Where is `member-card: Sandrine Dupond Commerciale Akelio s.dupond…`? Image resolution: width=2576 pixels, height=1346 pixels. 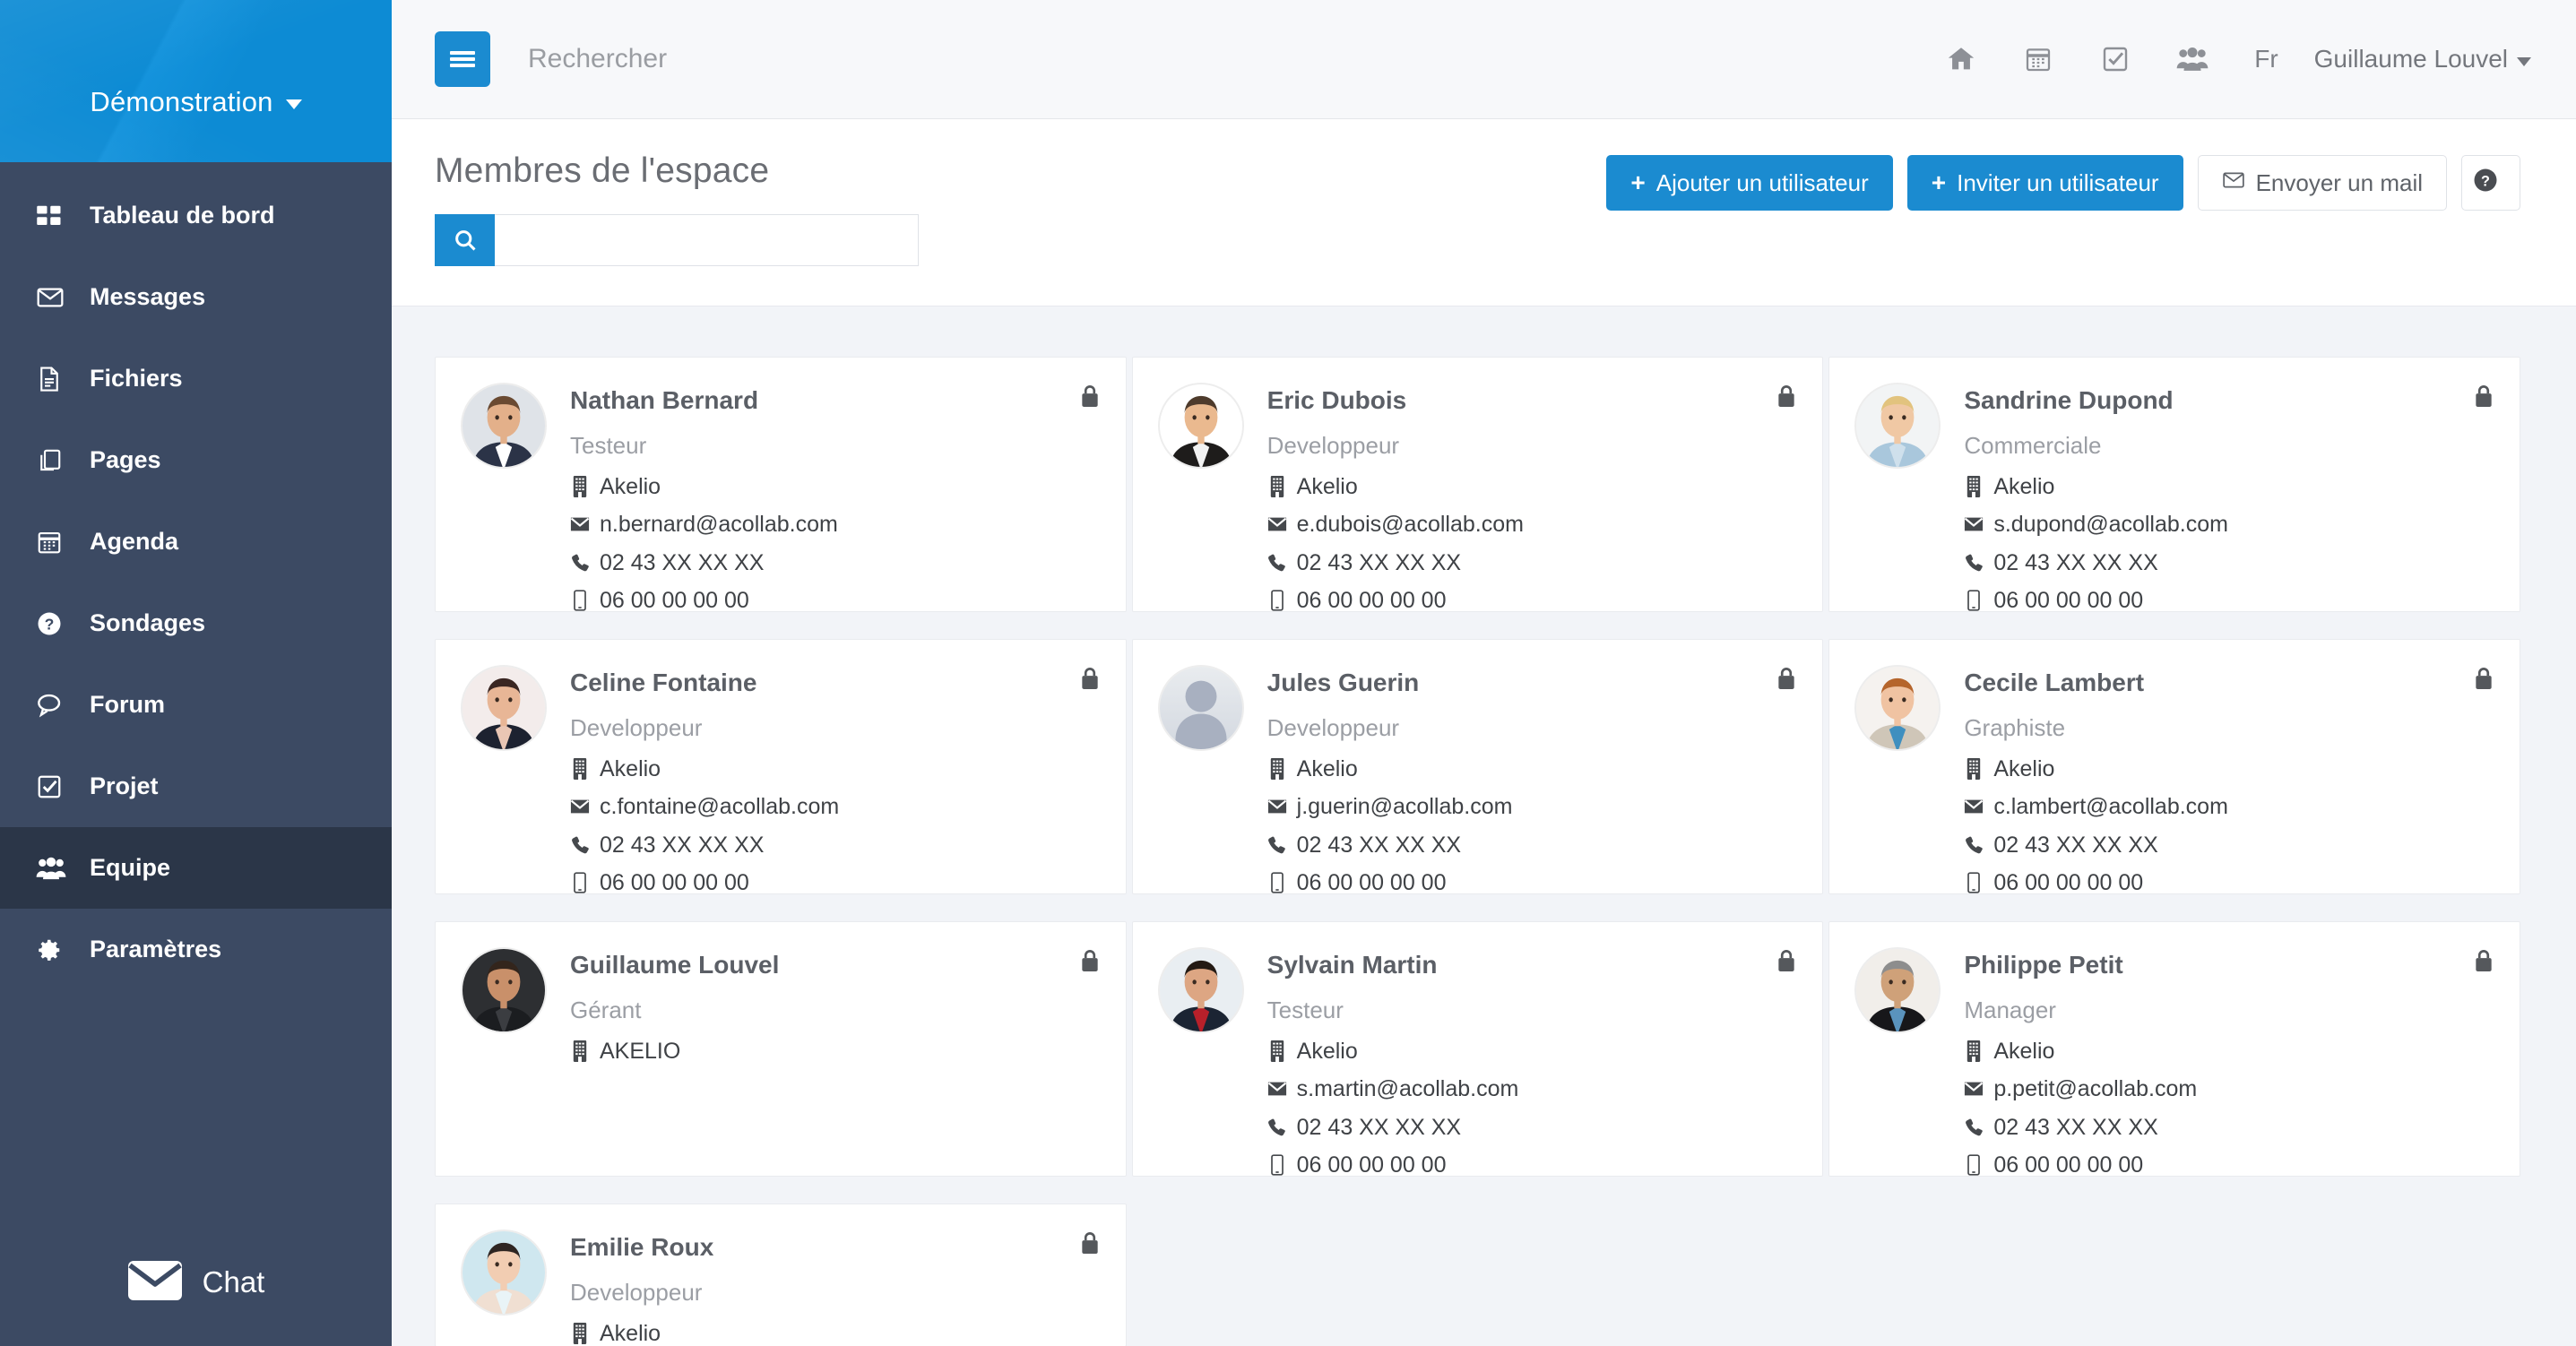
member-card: Sandrine Dupond Commerciale Akelio s.dupond… is located at coordinates (2174, 485).